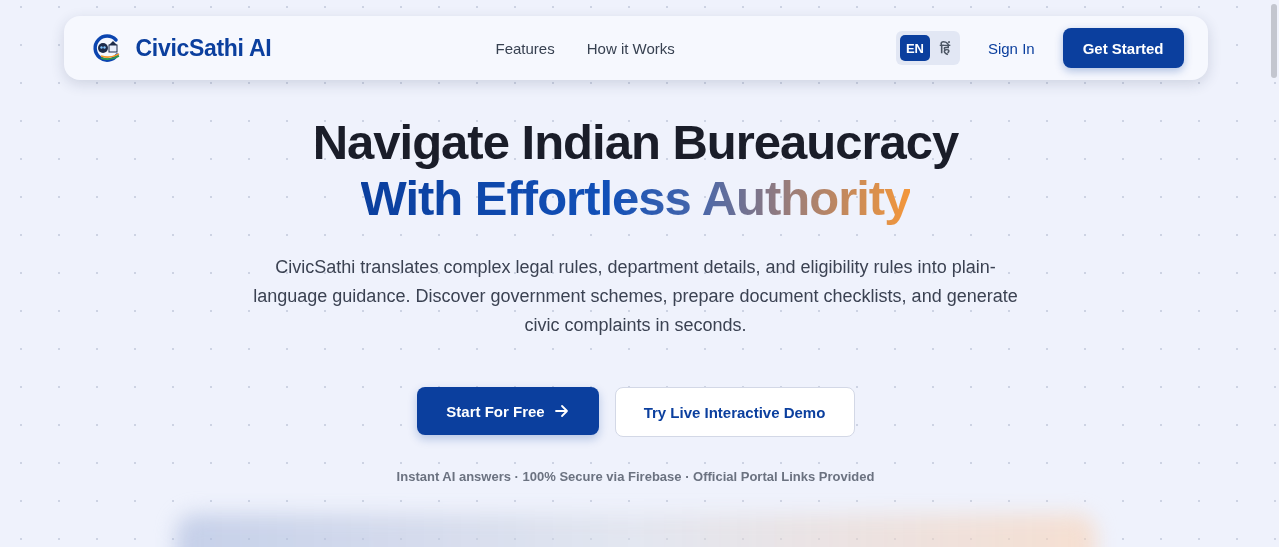 This screenshot has width=1279, height=547. Describe the element at coordinates (914, 48) in the screenshot. I see `language-option: EN` at that location.